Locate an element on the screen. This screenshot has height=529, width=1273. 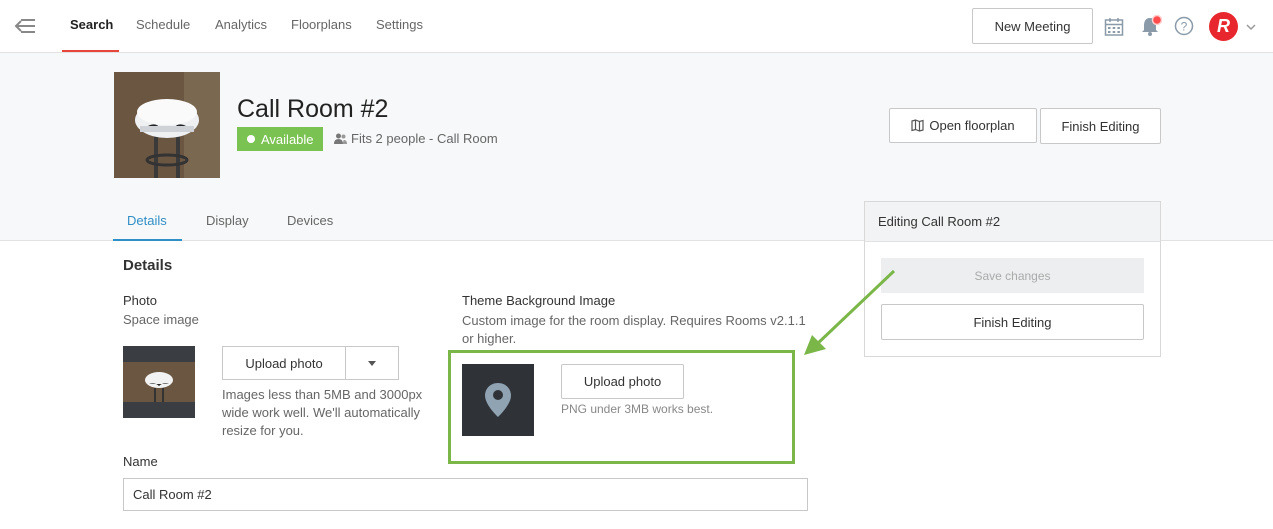
people-icon is located at coordinates (340, 138).